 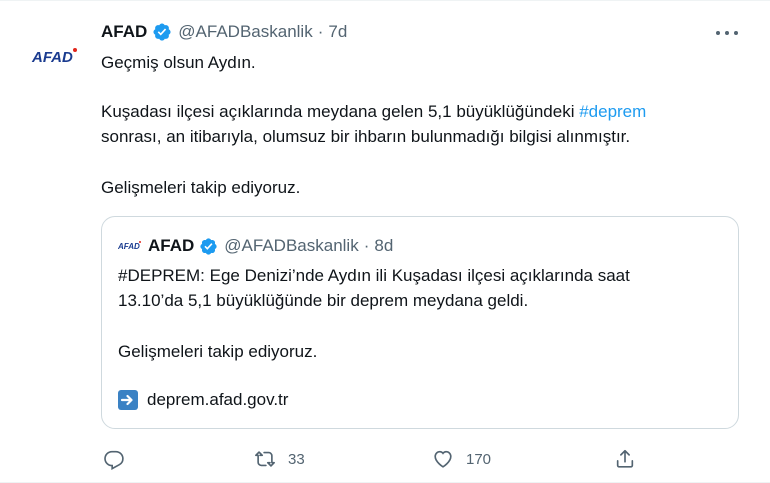 What do you see at coordinates (265, 459) in the screenshot?
I see `retweet-icon` at bounding box center [265, 459].